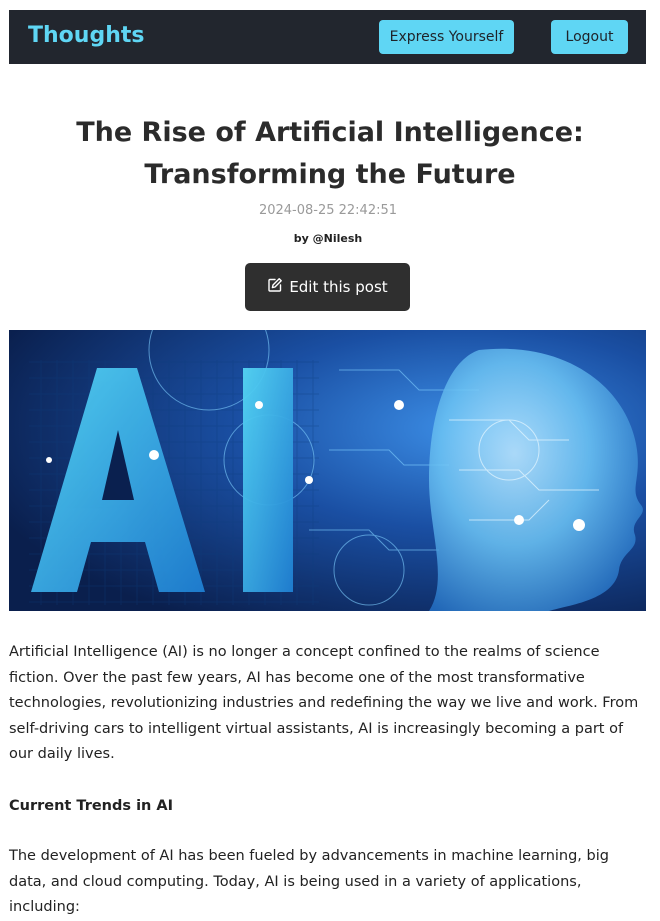 This screenshot has height=921, width=660. What do you see at coordinates (328, 210) in the screenshot?
I see `post-date: 2024-08-25 22:42:51` at bounding box center [328, 210].